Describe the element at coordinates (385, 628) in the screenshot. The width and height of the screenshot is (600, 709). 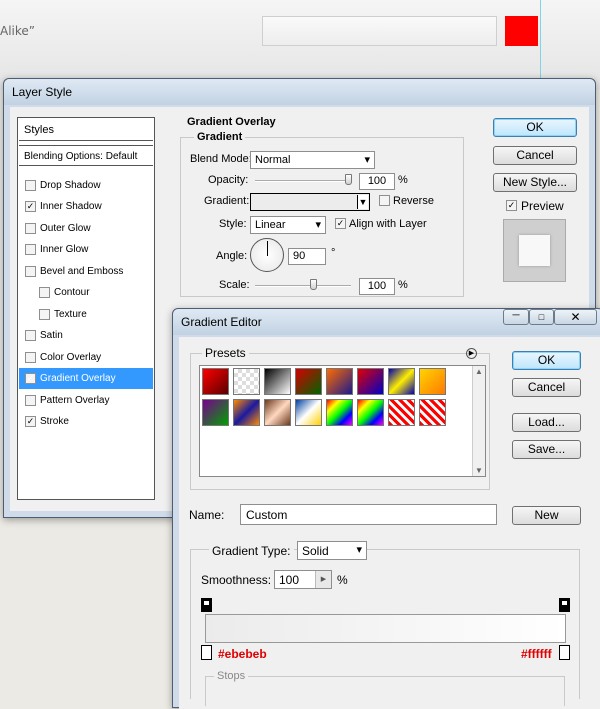
I see `gradient-bar` at that location.